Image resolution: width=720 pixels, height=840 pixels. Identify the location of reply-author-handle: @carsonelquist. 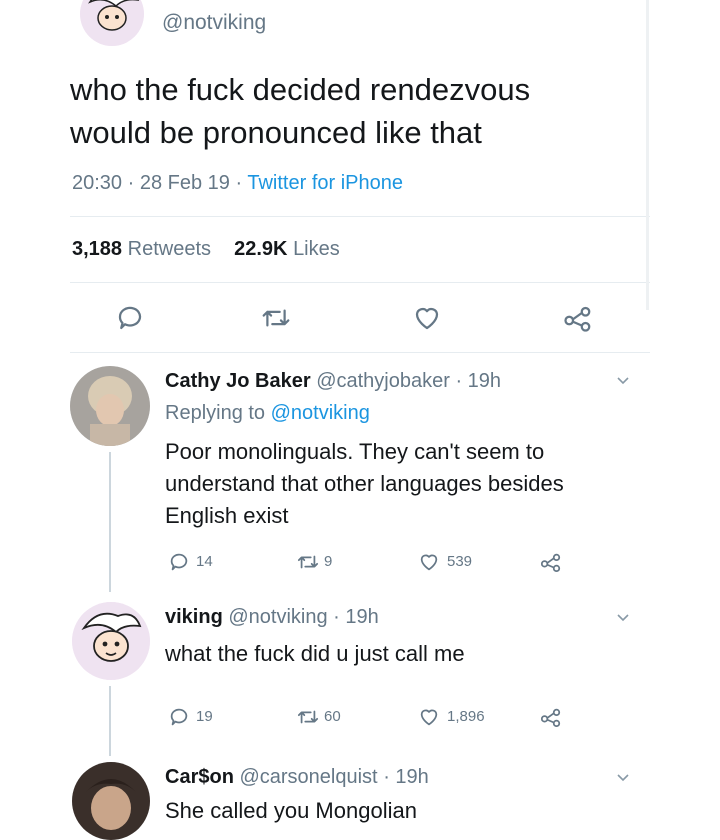
(308, 777).